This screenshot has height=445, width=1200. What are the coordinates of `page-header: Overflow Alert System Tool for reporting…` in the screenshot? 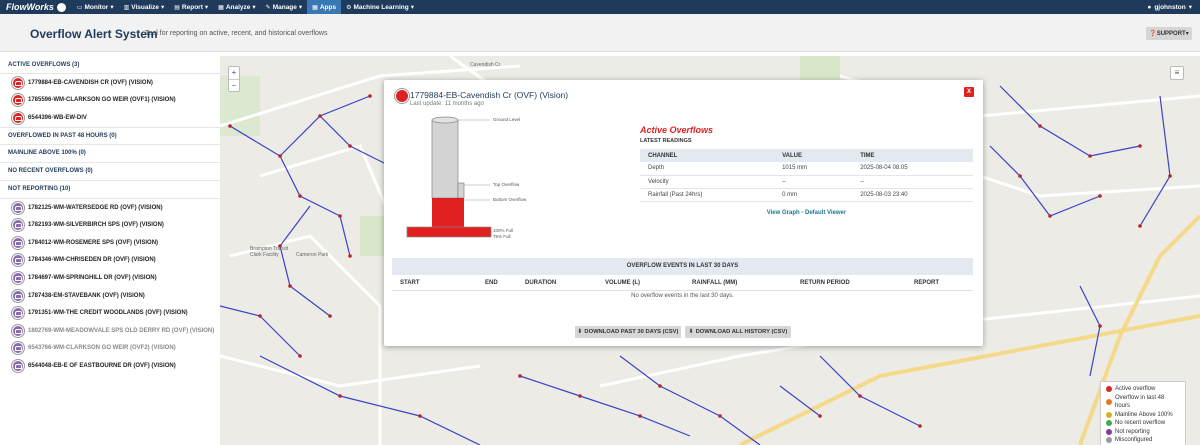 It's located at (600, 33).